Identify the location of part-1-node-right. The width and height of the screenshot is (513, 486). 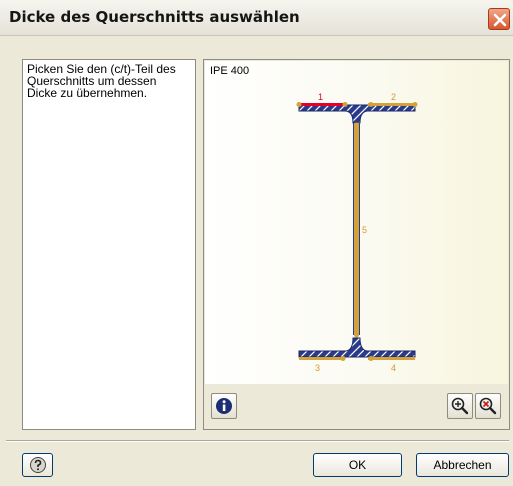
(345, 104).